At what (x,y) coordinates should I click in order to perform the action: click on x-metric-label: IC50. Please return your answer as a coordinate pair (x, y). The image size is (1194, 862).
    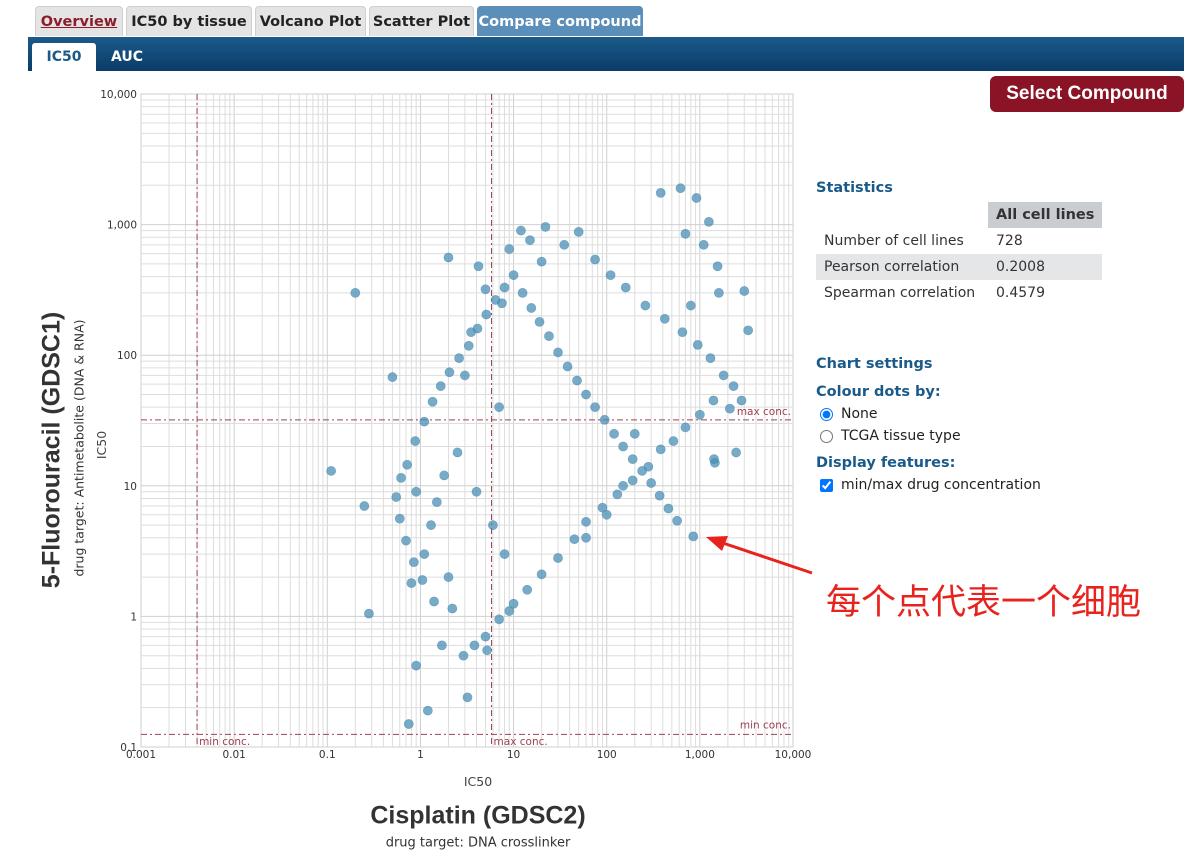
    Looking at the image, I should click on (478, 781).